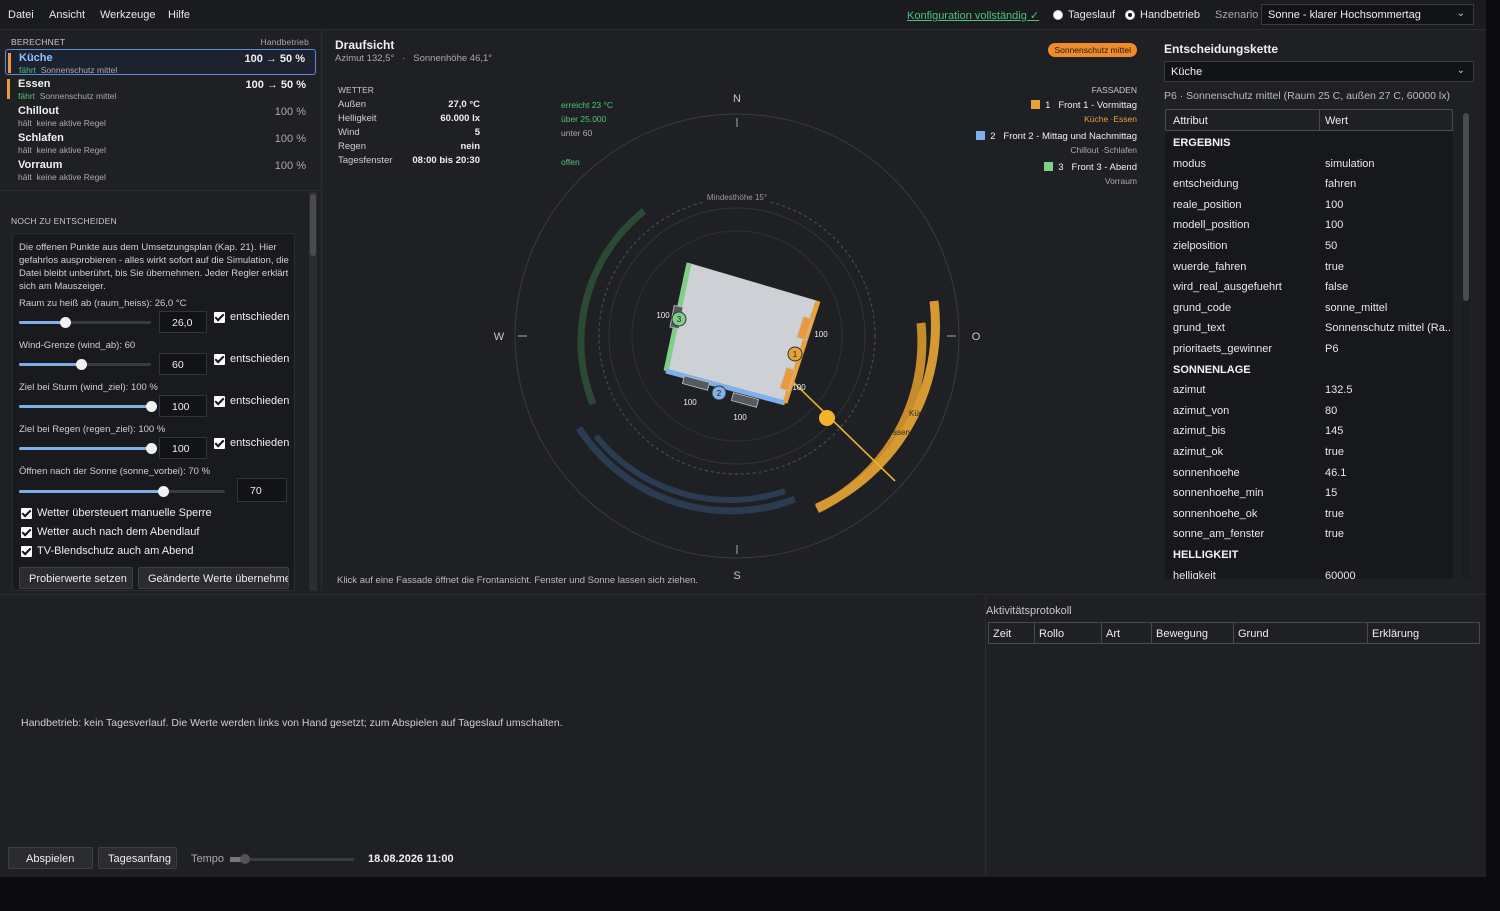  Describe the element at coordinates (1162, 15) in the screenshot. I see `radio-handbetrieb: Handbetrieb` at that location.